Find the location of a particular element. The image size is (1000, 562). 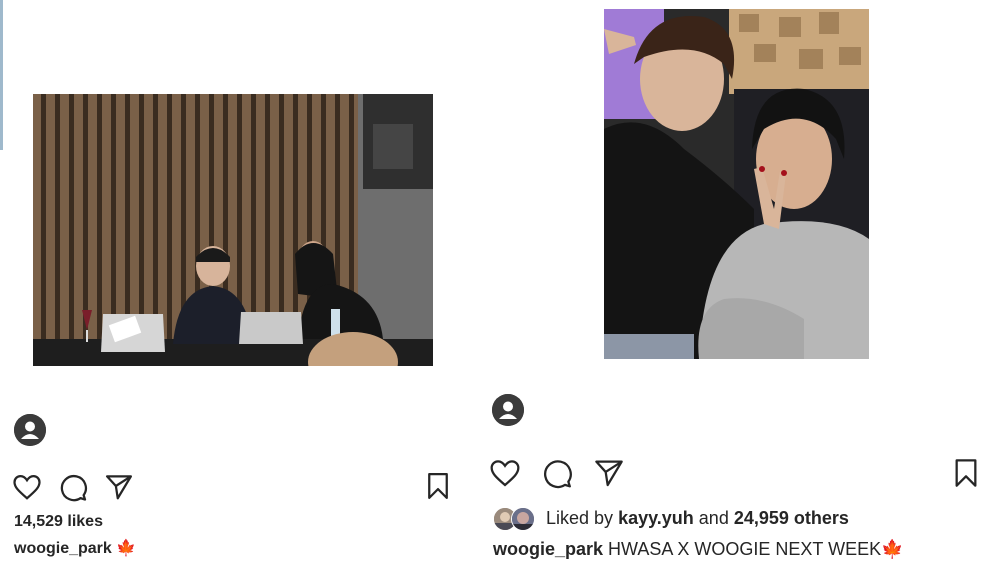

caption: woogie_park HWASA X WOOGIE NEXT WEEK🍁 is located at coordinates (698, 549).